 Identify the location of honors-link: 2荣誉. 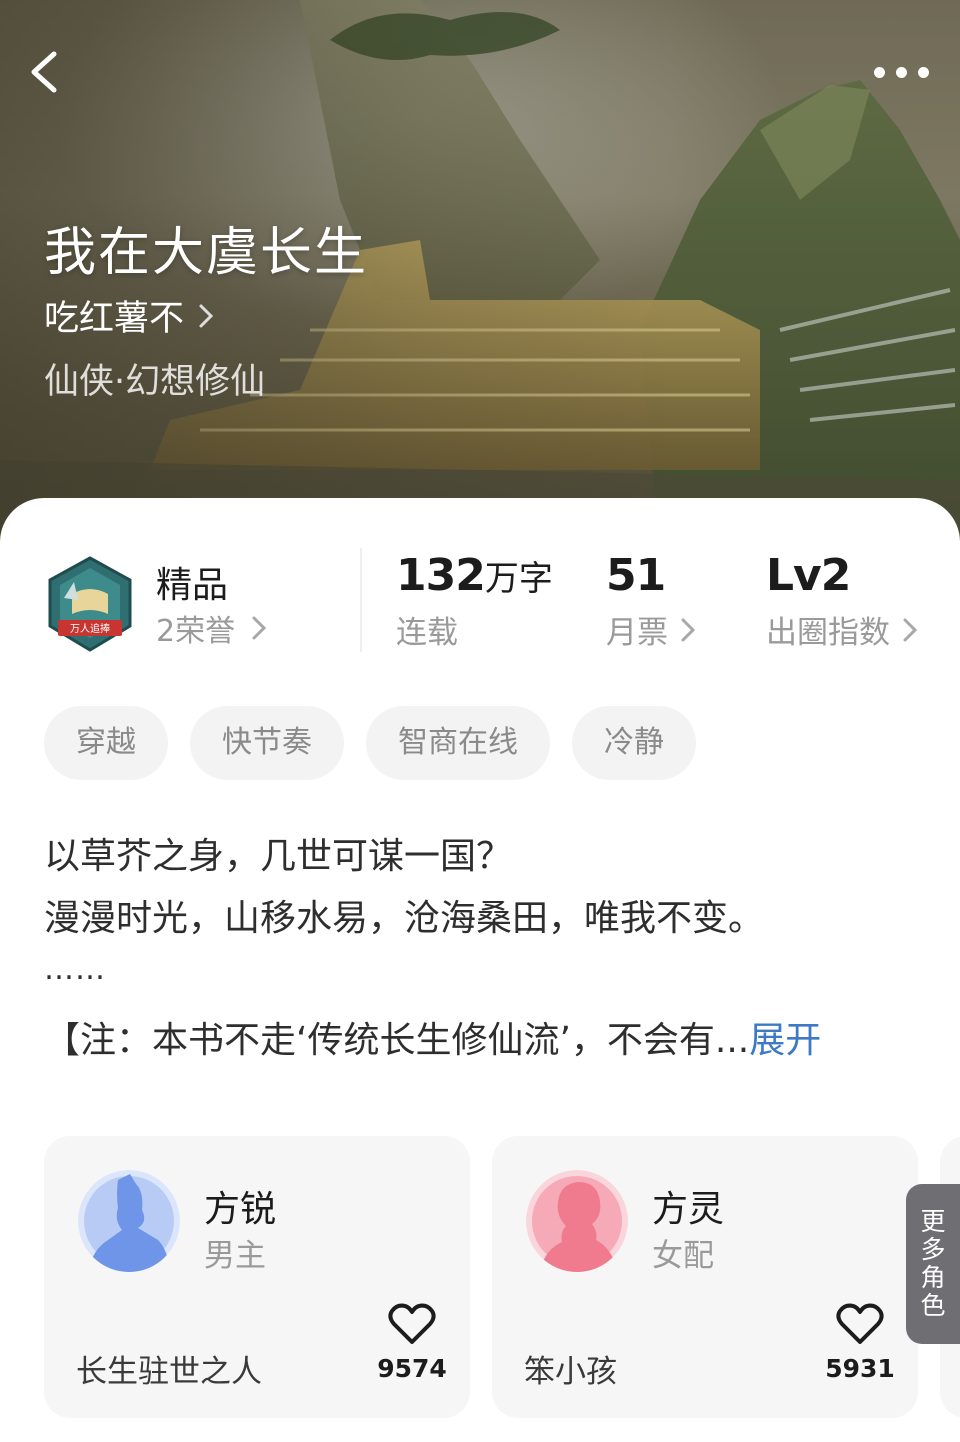
(211, 628).